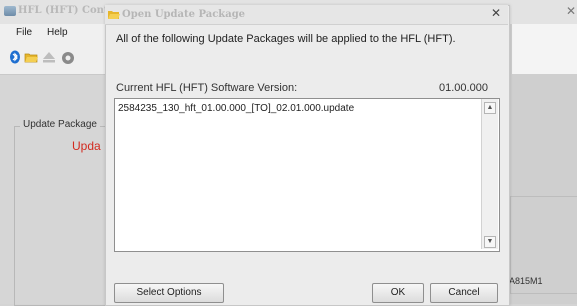 This screenshot has width=577, height=306. I want to click on dialog-folder-icon, so click(114, 15).